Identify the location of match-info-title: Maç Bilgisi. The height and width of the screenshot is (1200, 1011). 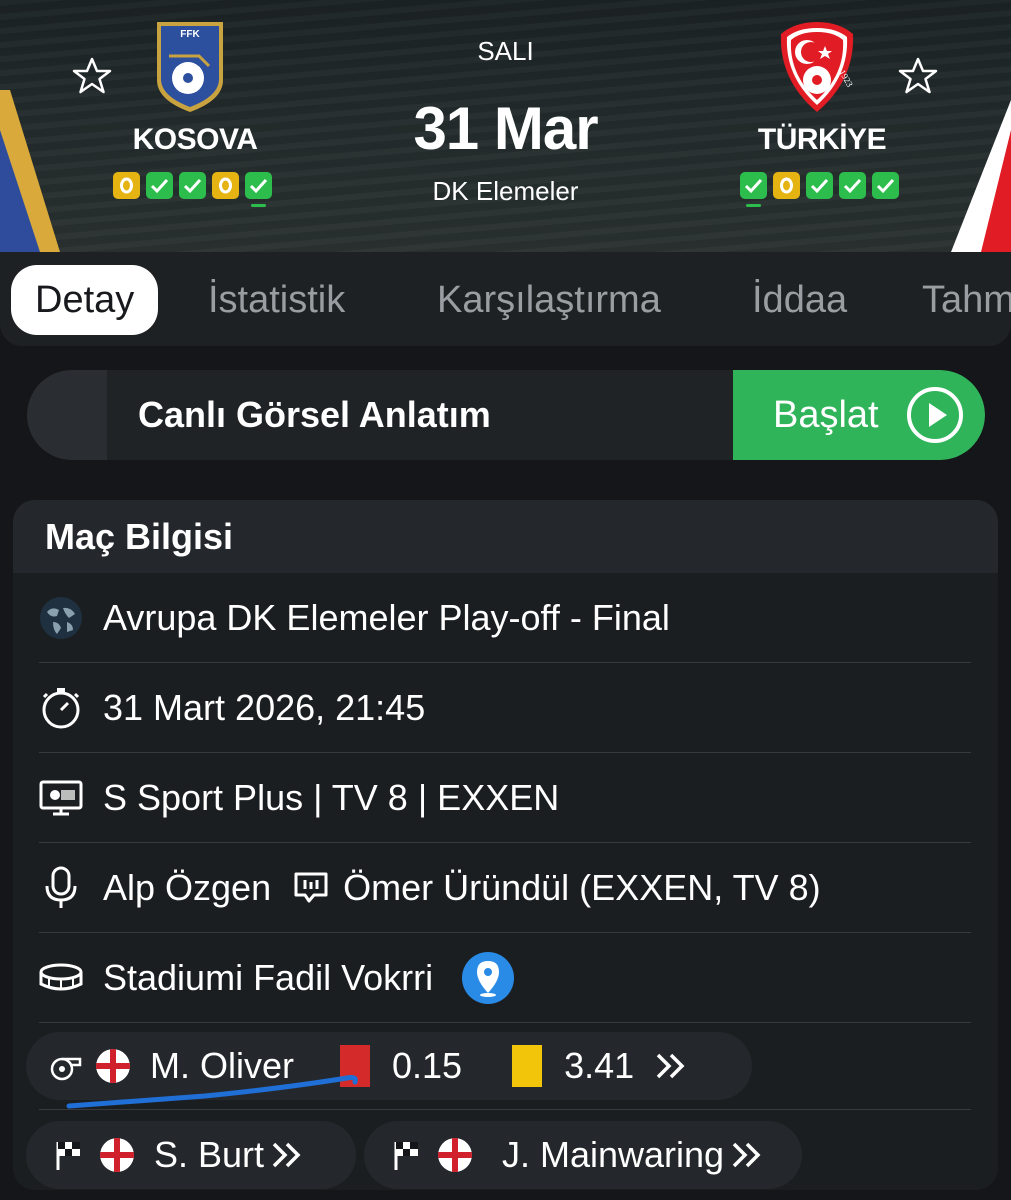
(505, 536).